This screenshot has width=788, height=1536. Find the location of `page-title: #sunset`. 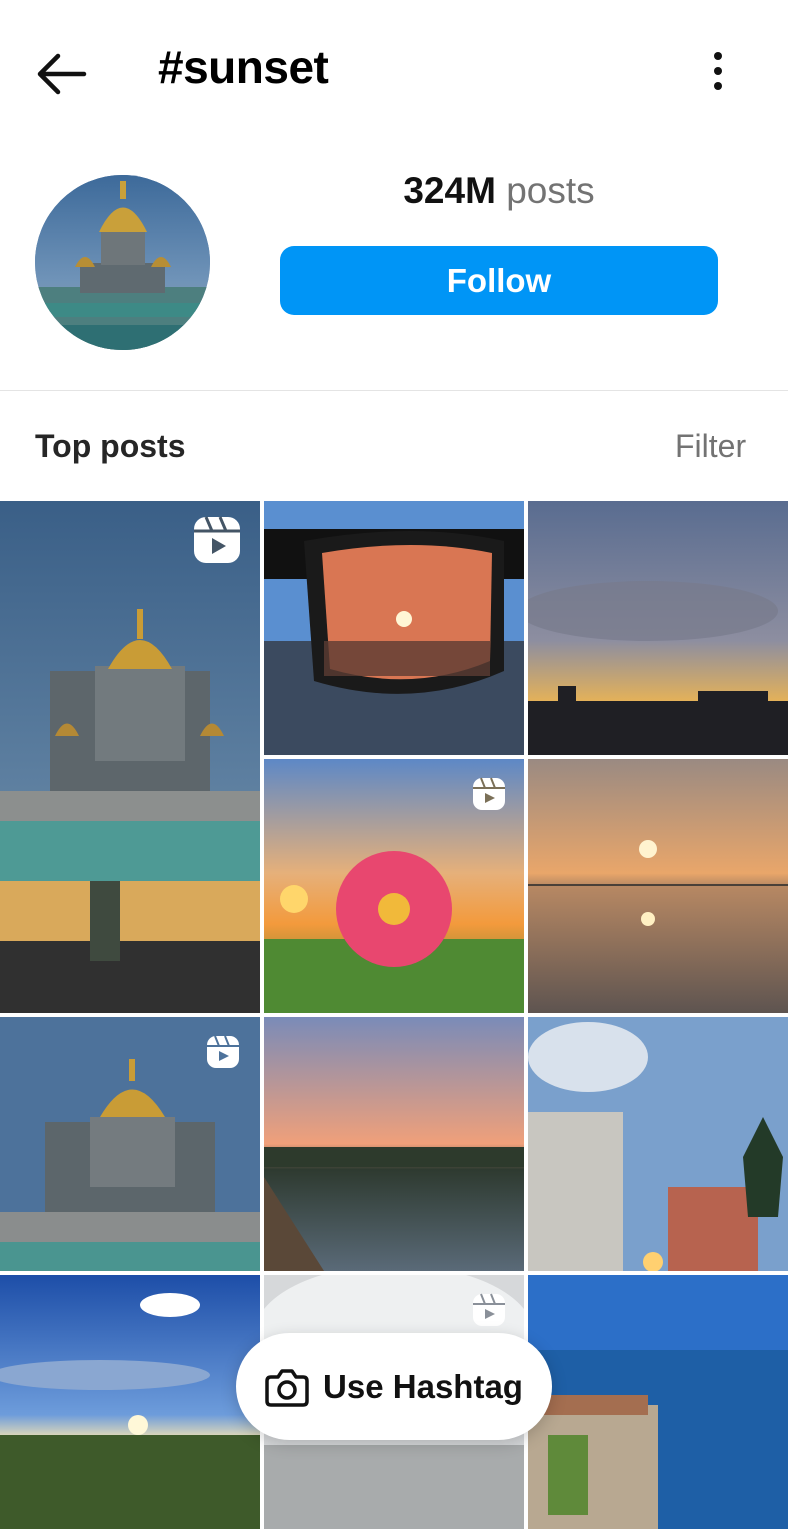

page-title: #sunset is located at coordinates (243, 67).